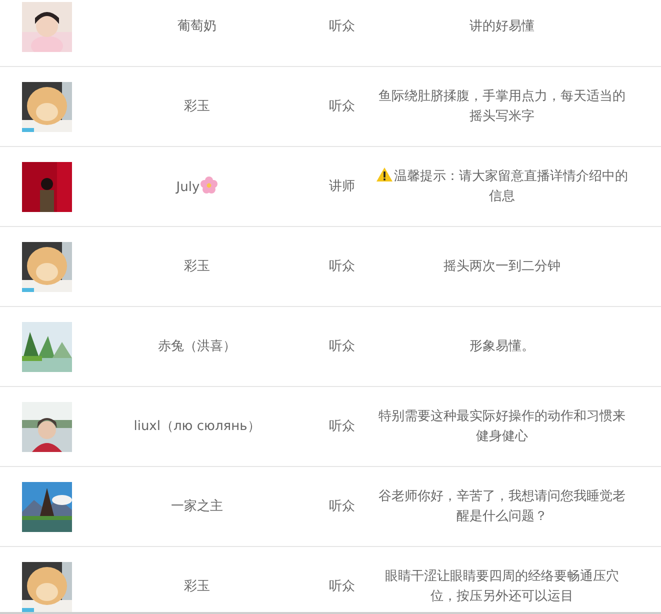 This screenshot has height=614, width=661. What do you see at coordinates (197, 187) in the screenshot?
I see `user-name: July` at bounding box center [197, 187].